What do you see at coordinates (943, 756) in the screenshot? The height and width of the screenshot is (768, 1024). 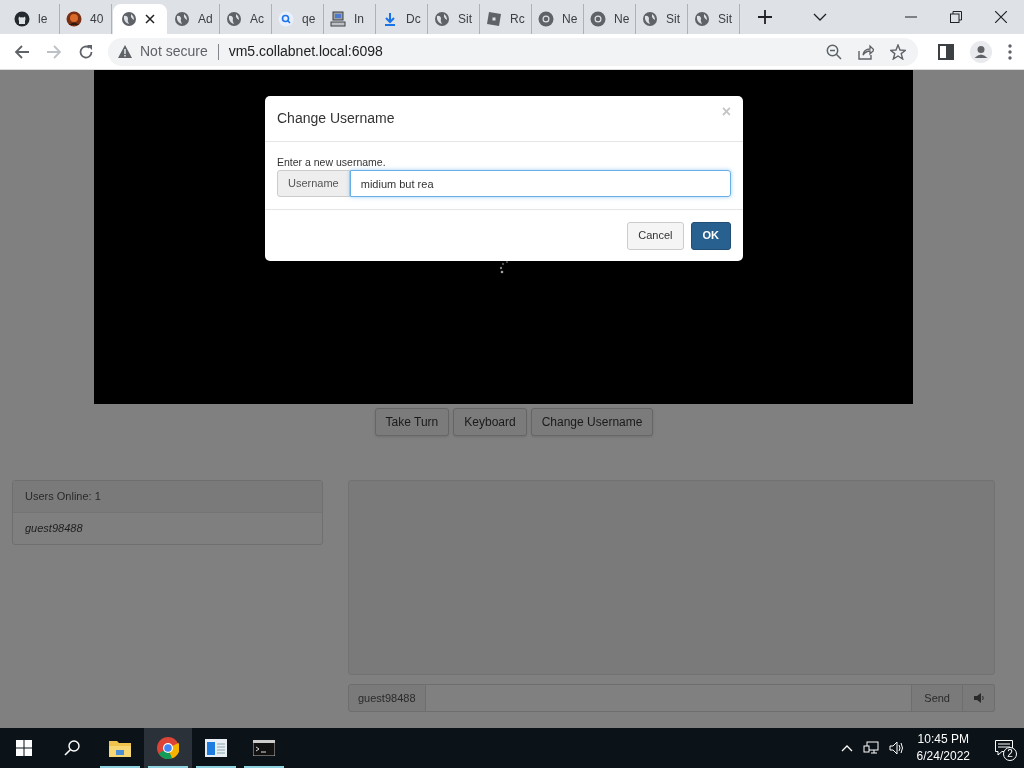 I see `date-text: 6/24/2022` at bounding box center [943, 756].